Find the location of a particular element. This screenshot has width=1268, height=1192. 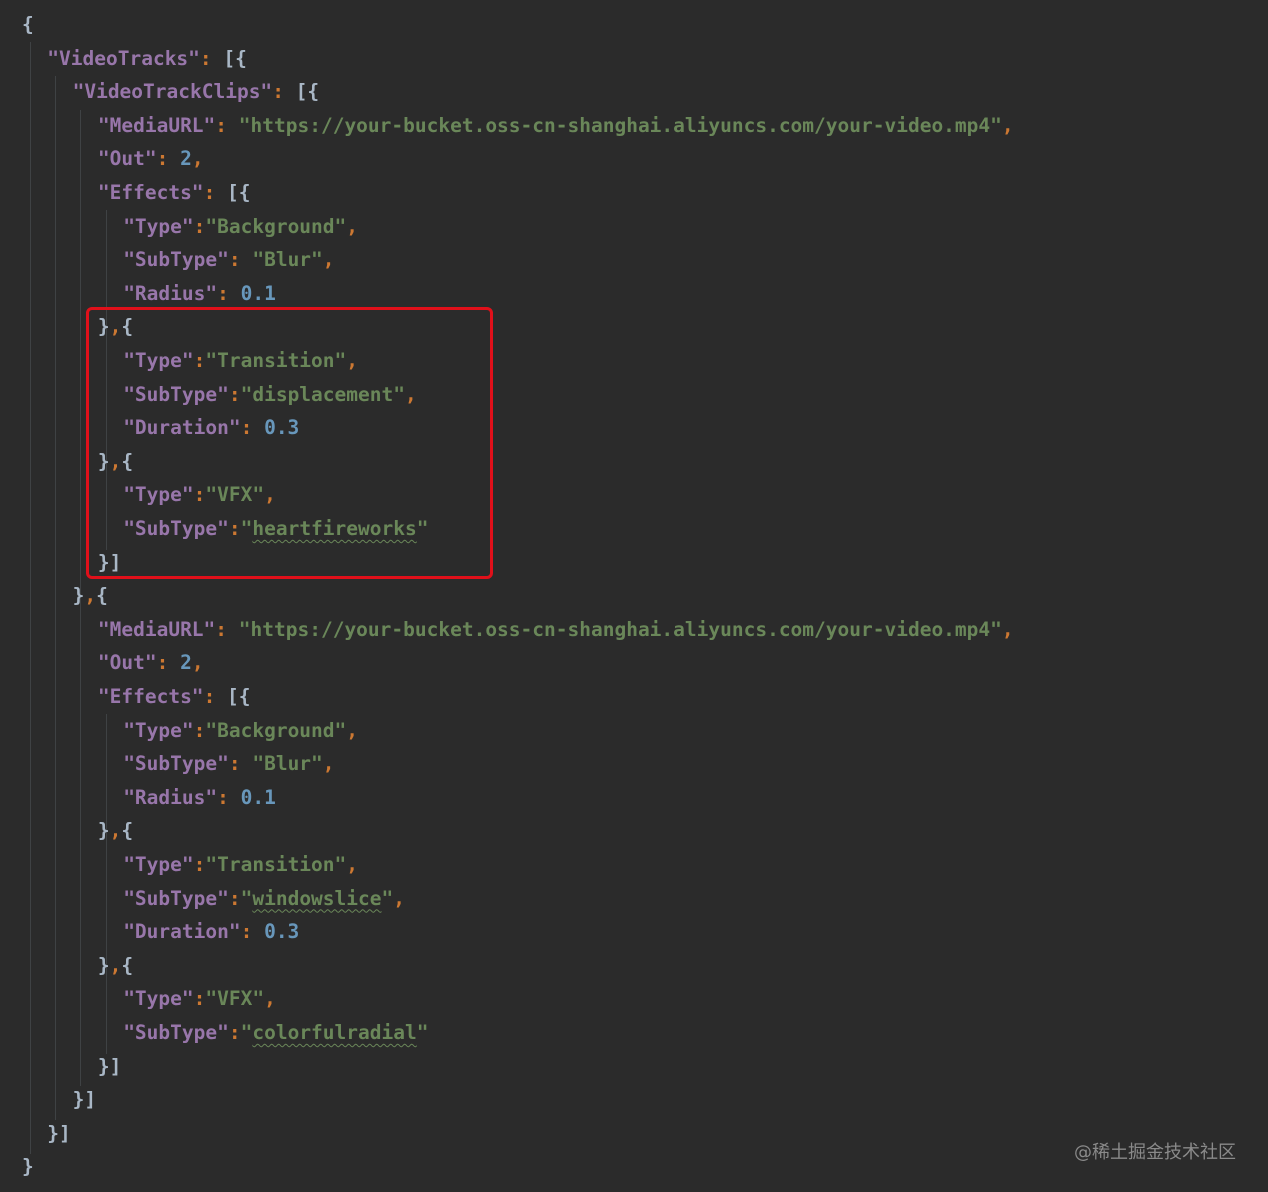

code-line: "VideoTrackClips": [{ is located at coordinates (196, 92).